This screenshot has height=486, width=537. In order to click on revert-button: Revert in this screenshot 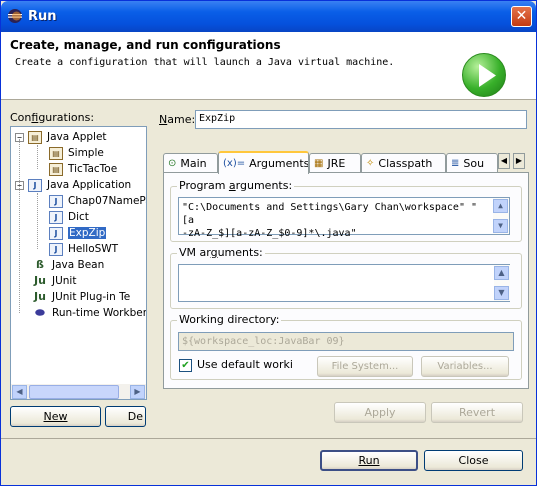, I will do `click(477, 412)`.